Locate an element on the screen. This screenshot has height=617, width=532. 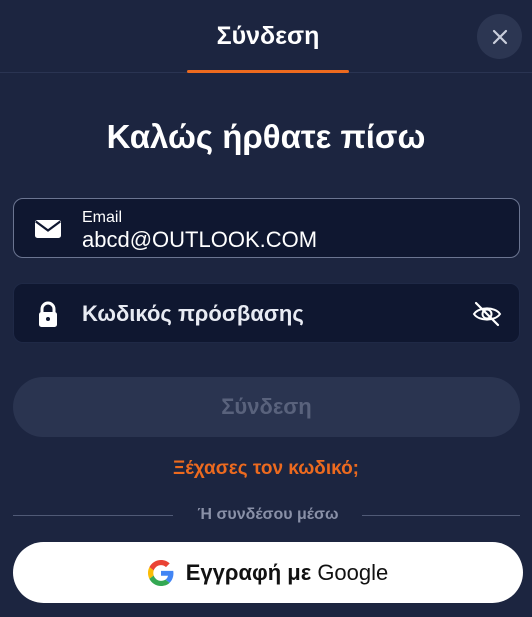
password-input is located at coordinates (272, 314).